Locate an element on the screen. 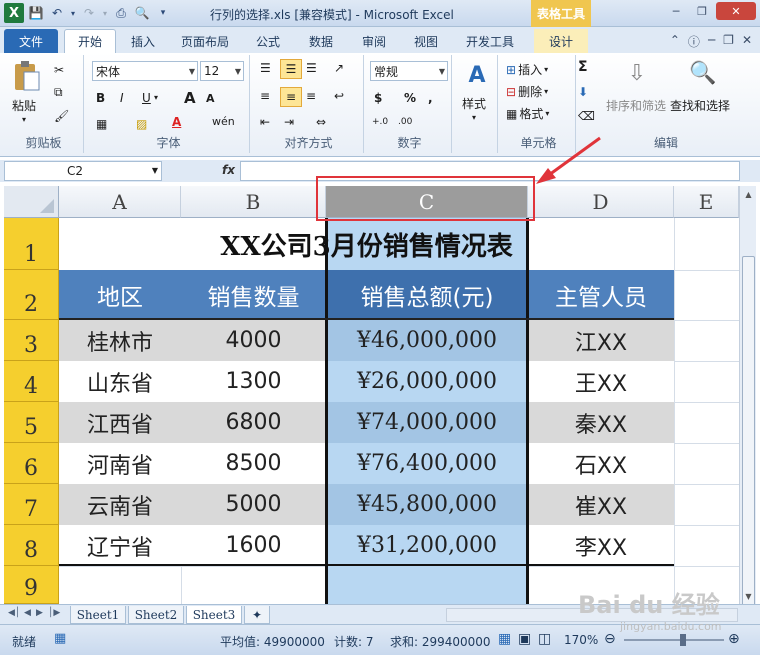 The width and height of the screenshot is (760, 655). watermark-url: jingyan.baidu.com is located at coordinates (671, 626).